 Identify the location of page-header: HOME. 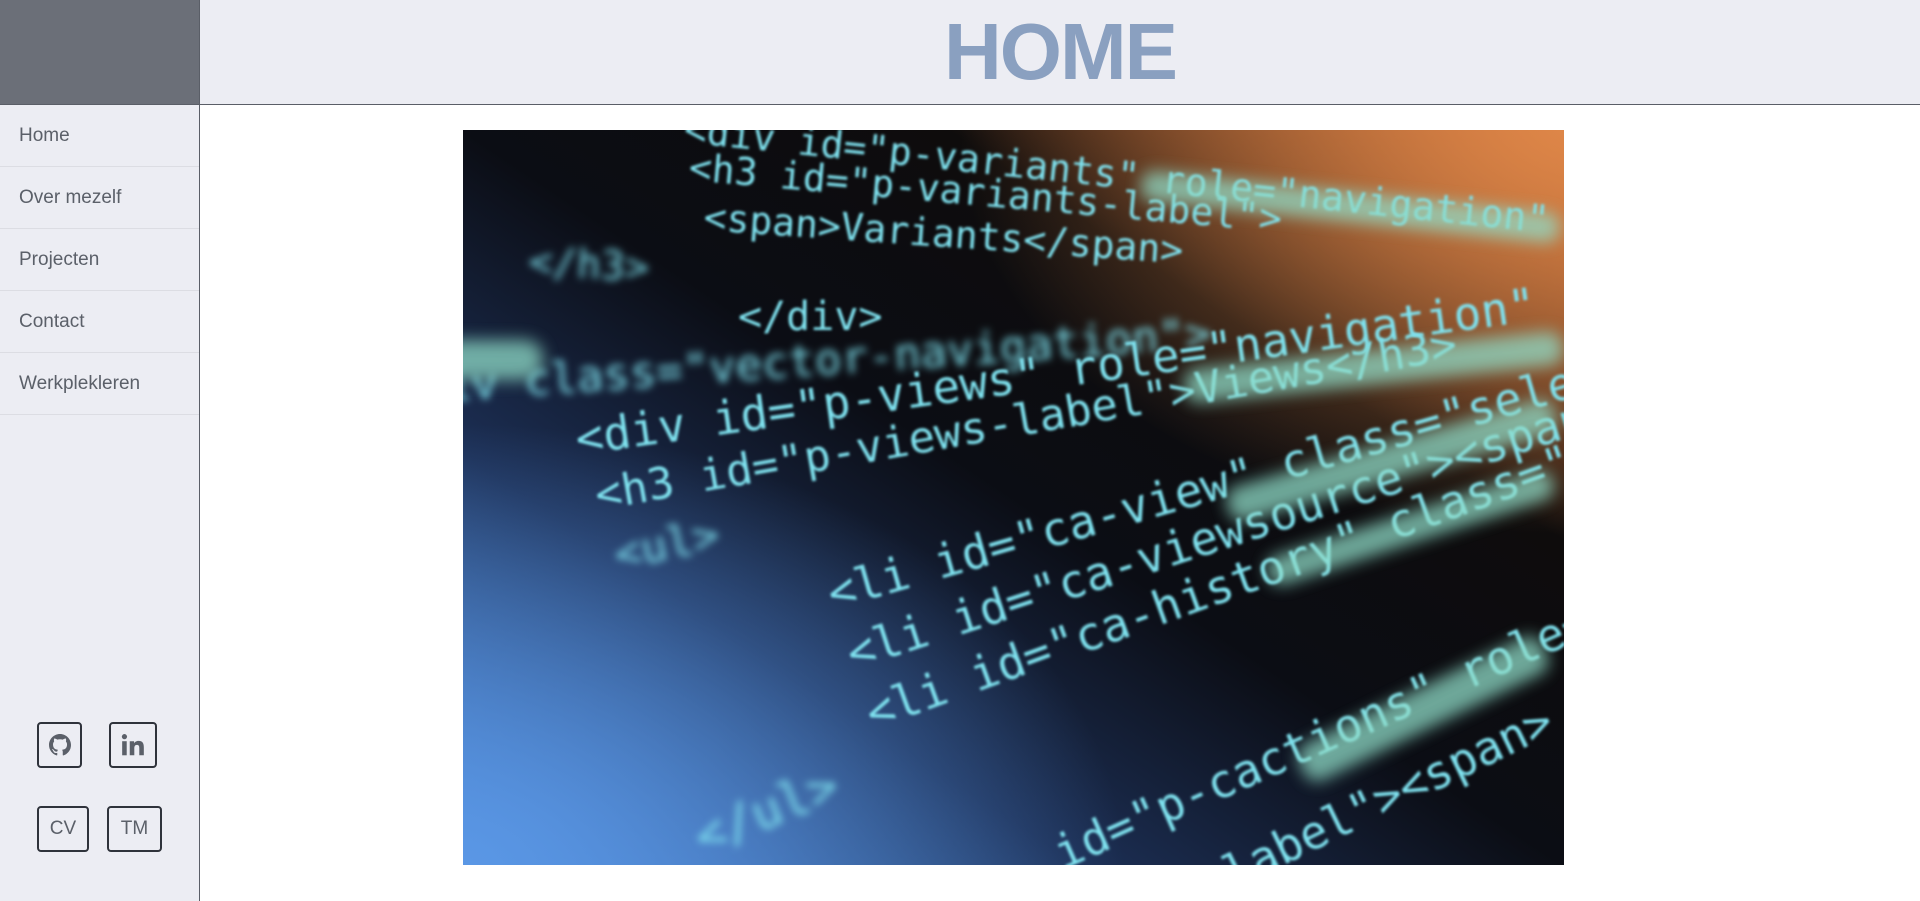
(1060, 52).